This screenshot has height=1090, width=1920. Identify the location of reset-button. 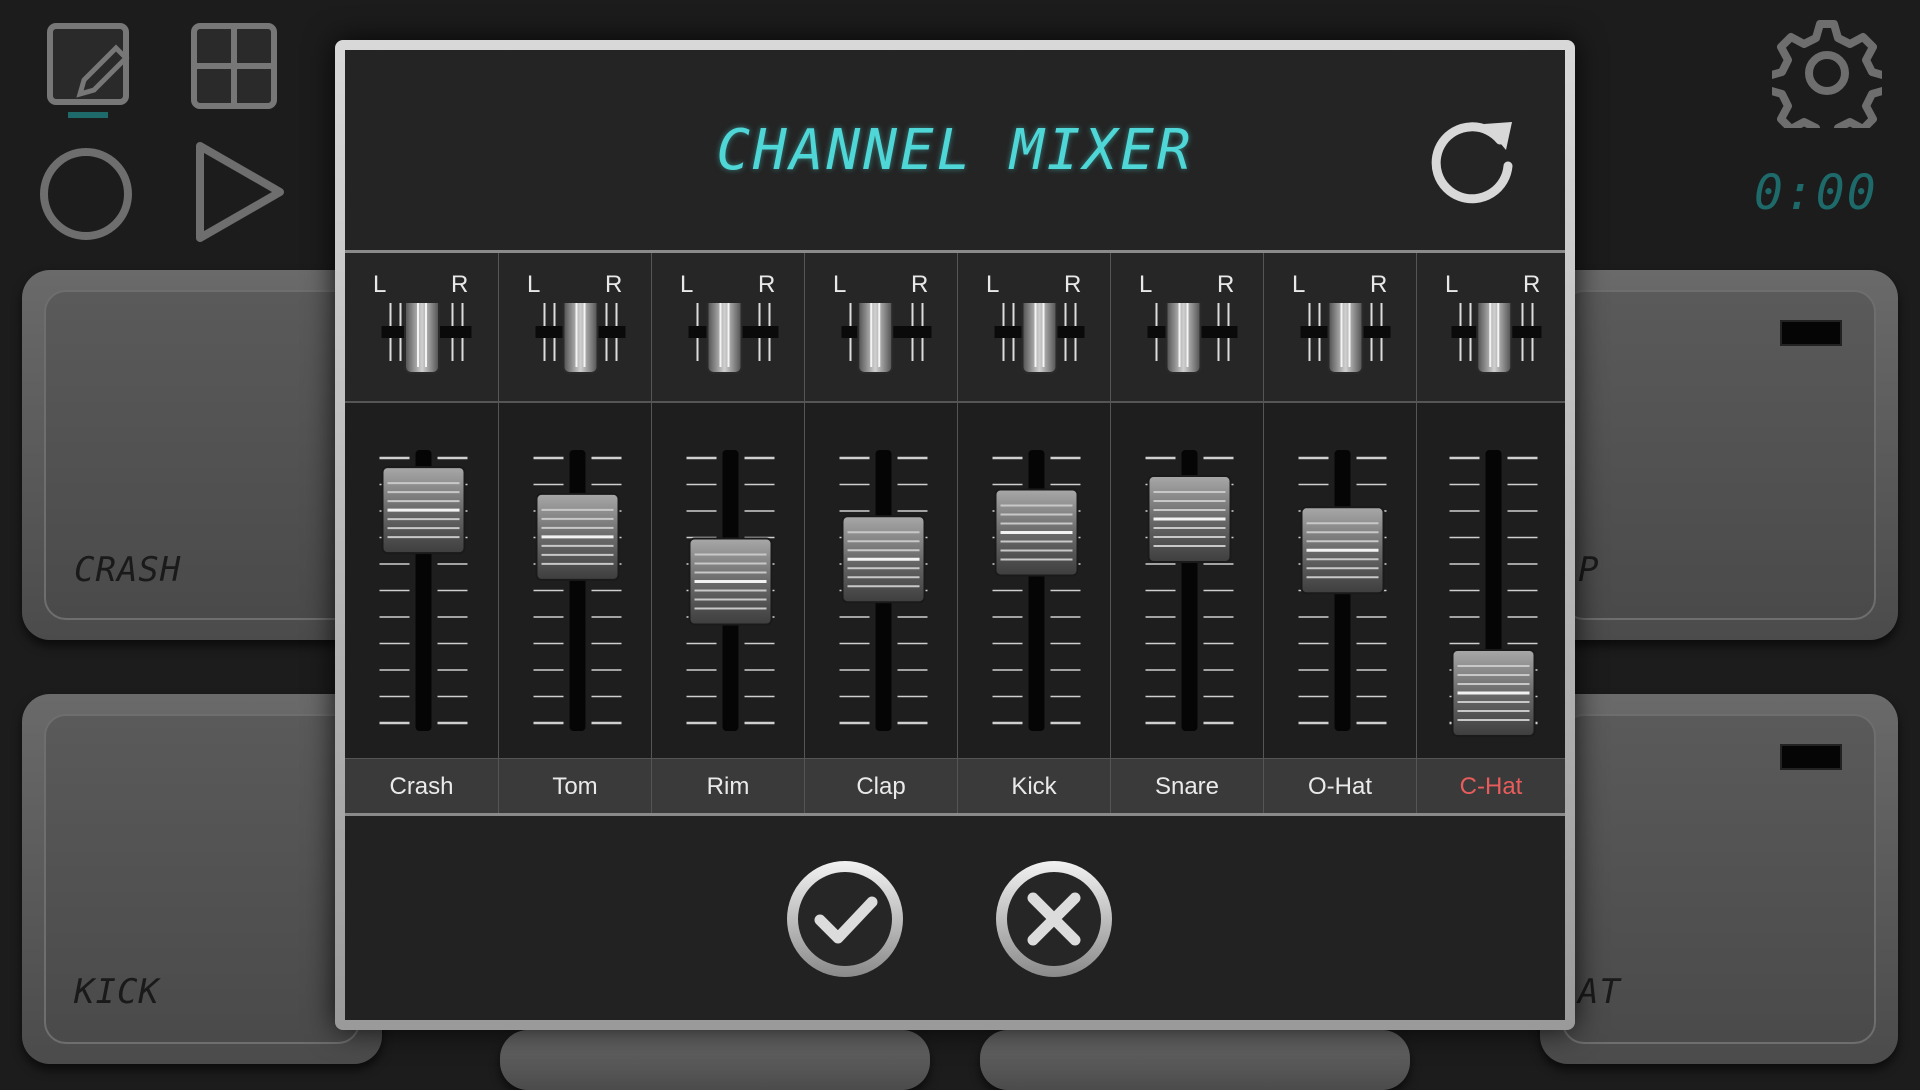
(1472, 160).